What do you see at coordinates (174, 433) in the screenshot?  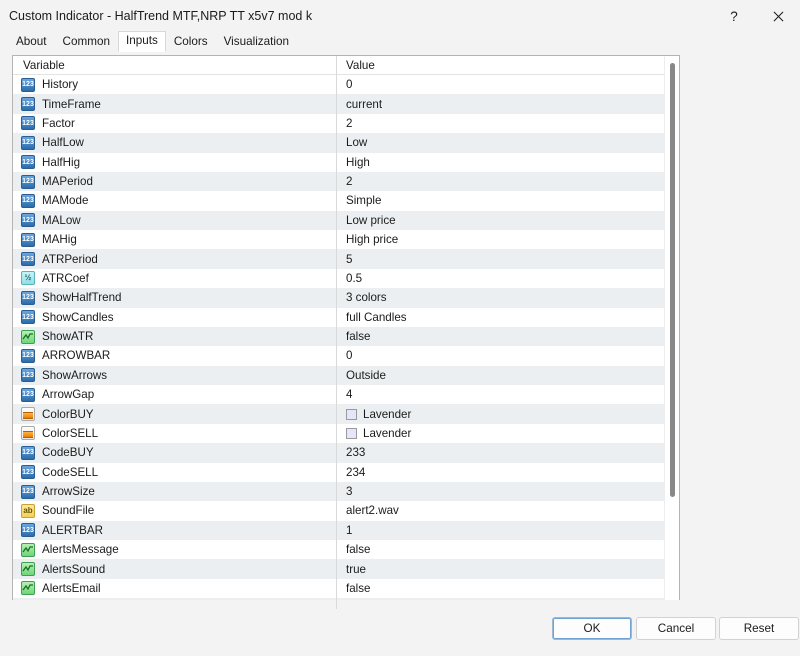 I see `variable-cell: ColorSELL` at bounding box center [174, 433].